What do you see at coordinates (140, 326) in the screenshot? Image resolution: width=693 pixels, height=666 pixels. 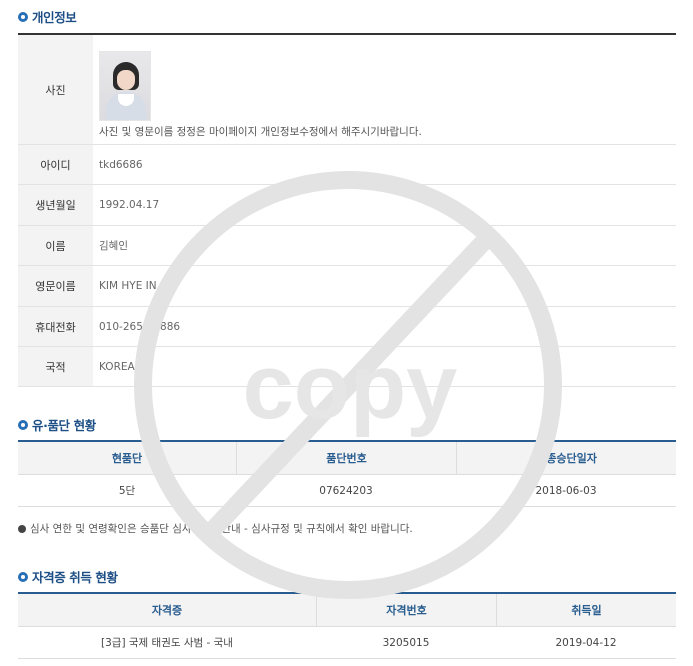 I see `info-value-phone: 010-2659-1886` at bounding box center [140, 326].